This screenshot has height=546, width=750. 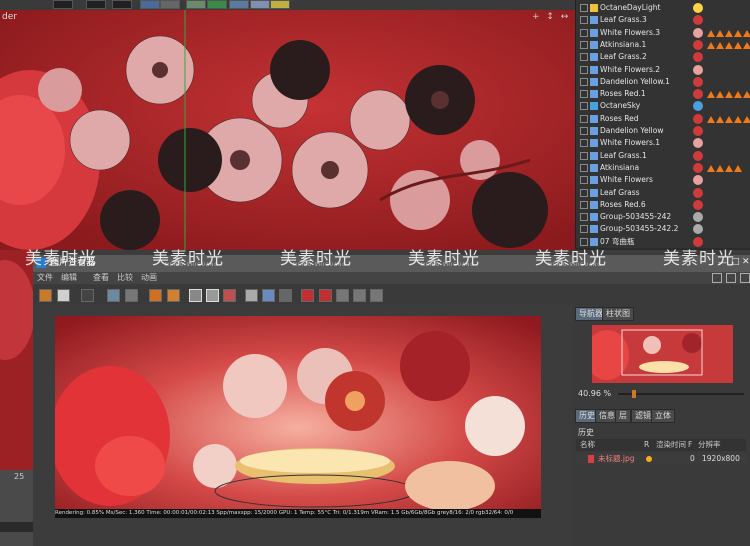 What do you see at coordinates (663, 168) in the screenshot?
I see `object-row: Atkinsiana` at bounding box center [663, 168].